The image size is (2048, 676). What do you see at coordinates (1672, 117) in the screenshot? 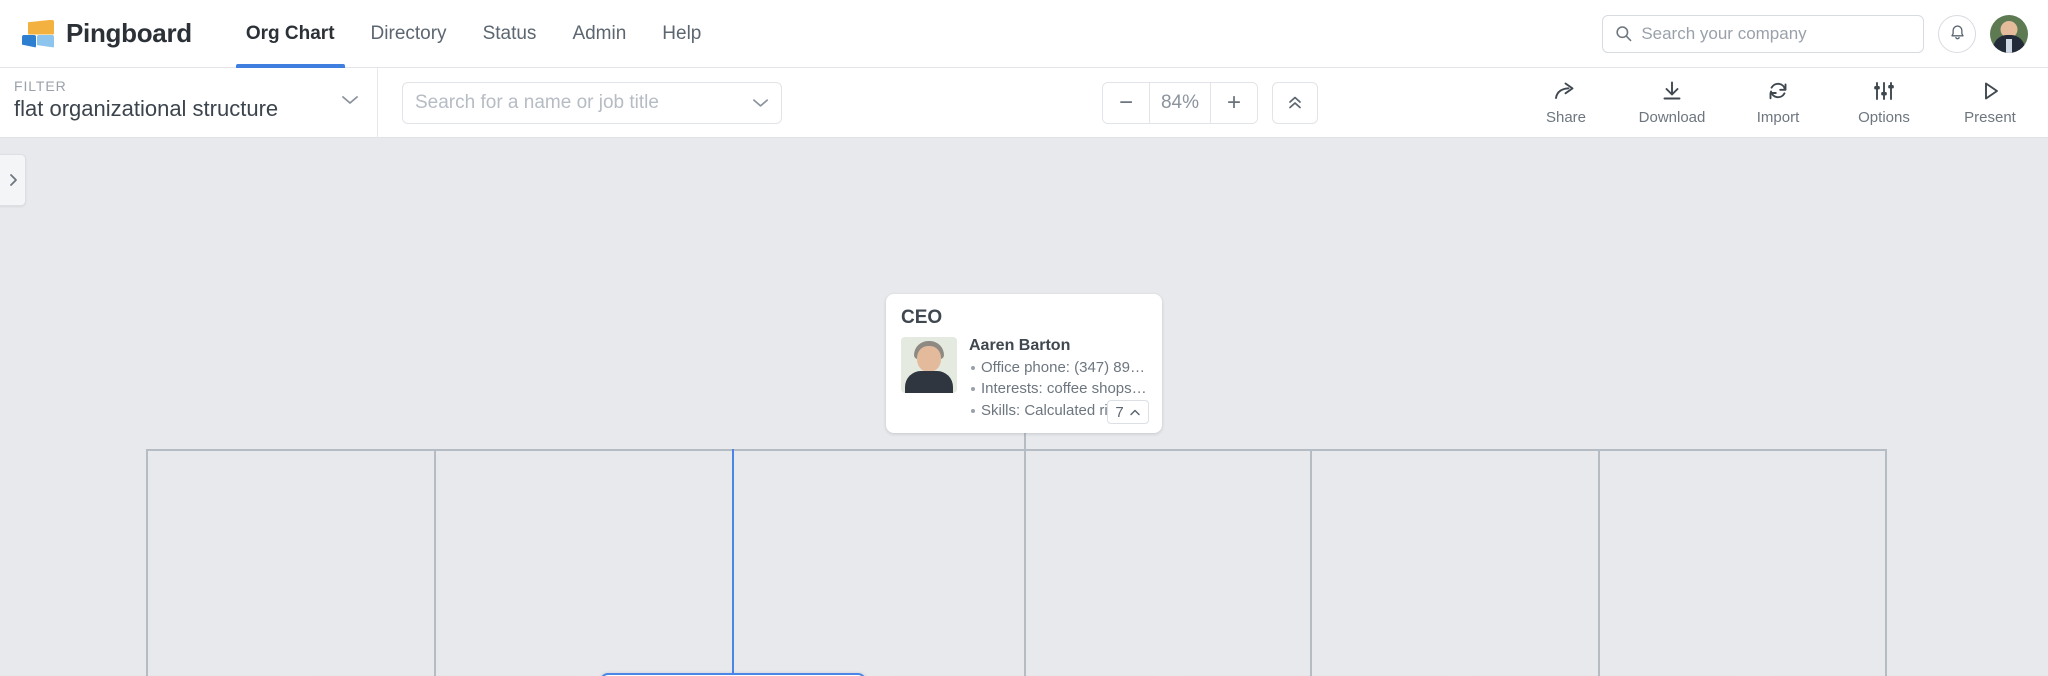
I see `download-label: Download` at bounding box center [1672, 117].